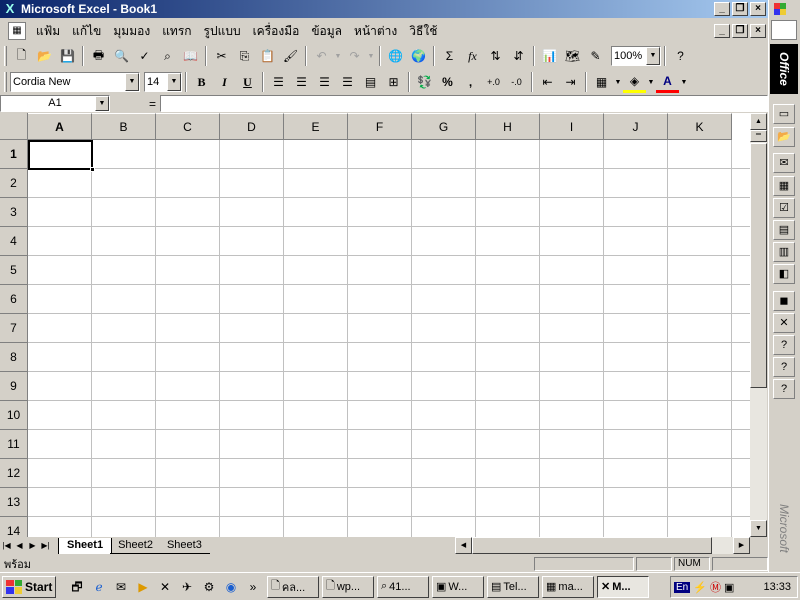 The width and height of the screenshot is (800, 600). What do you see at coordinates (636, 56) in the screenshot?
I see `zoom-select: 100% ▼` at bounding box center [636, 56].